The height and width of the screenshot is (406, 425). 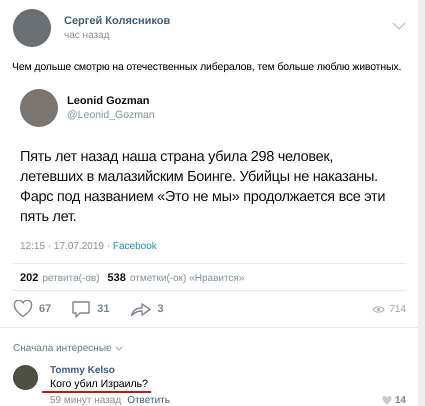 I want to click on share-button: 3, so click(x=147, y=309).